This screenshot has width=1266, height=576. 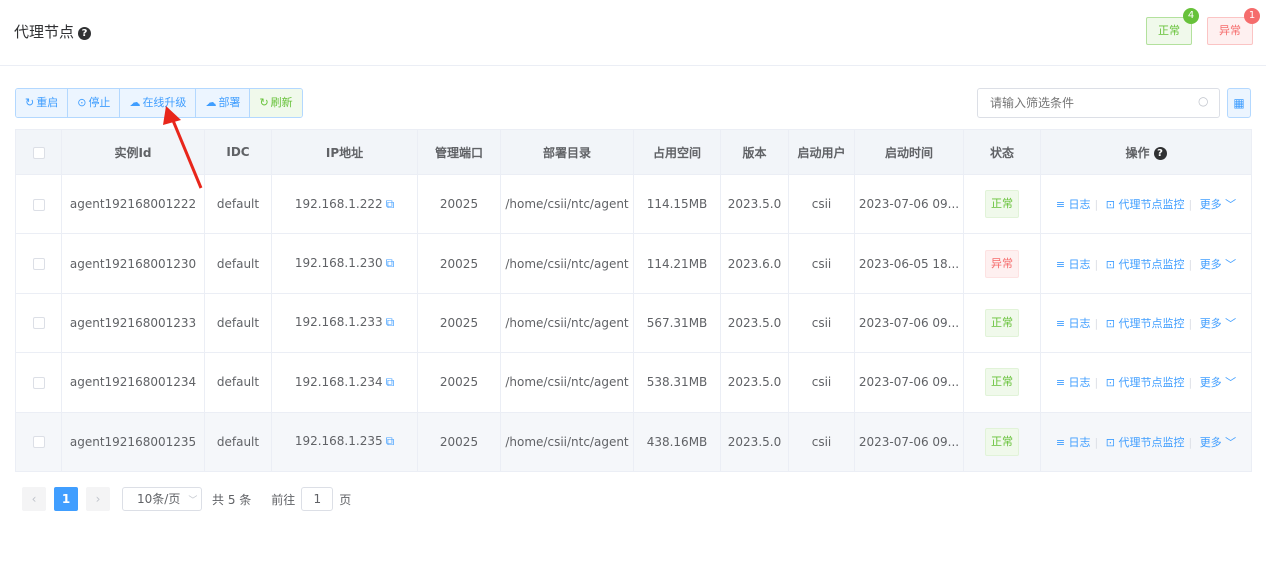 I want to click on column-header: 占用空间, so click(x=677, y=152).